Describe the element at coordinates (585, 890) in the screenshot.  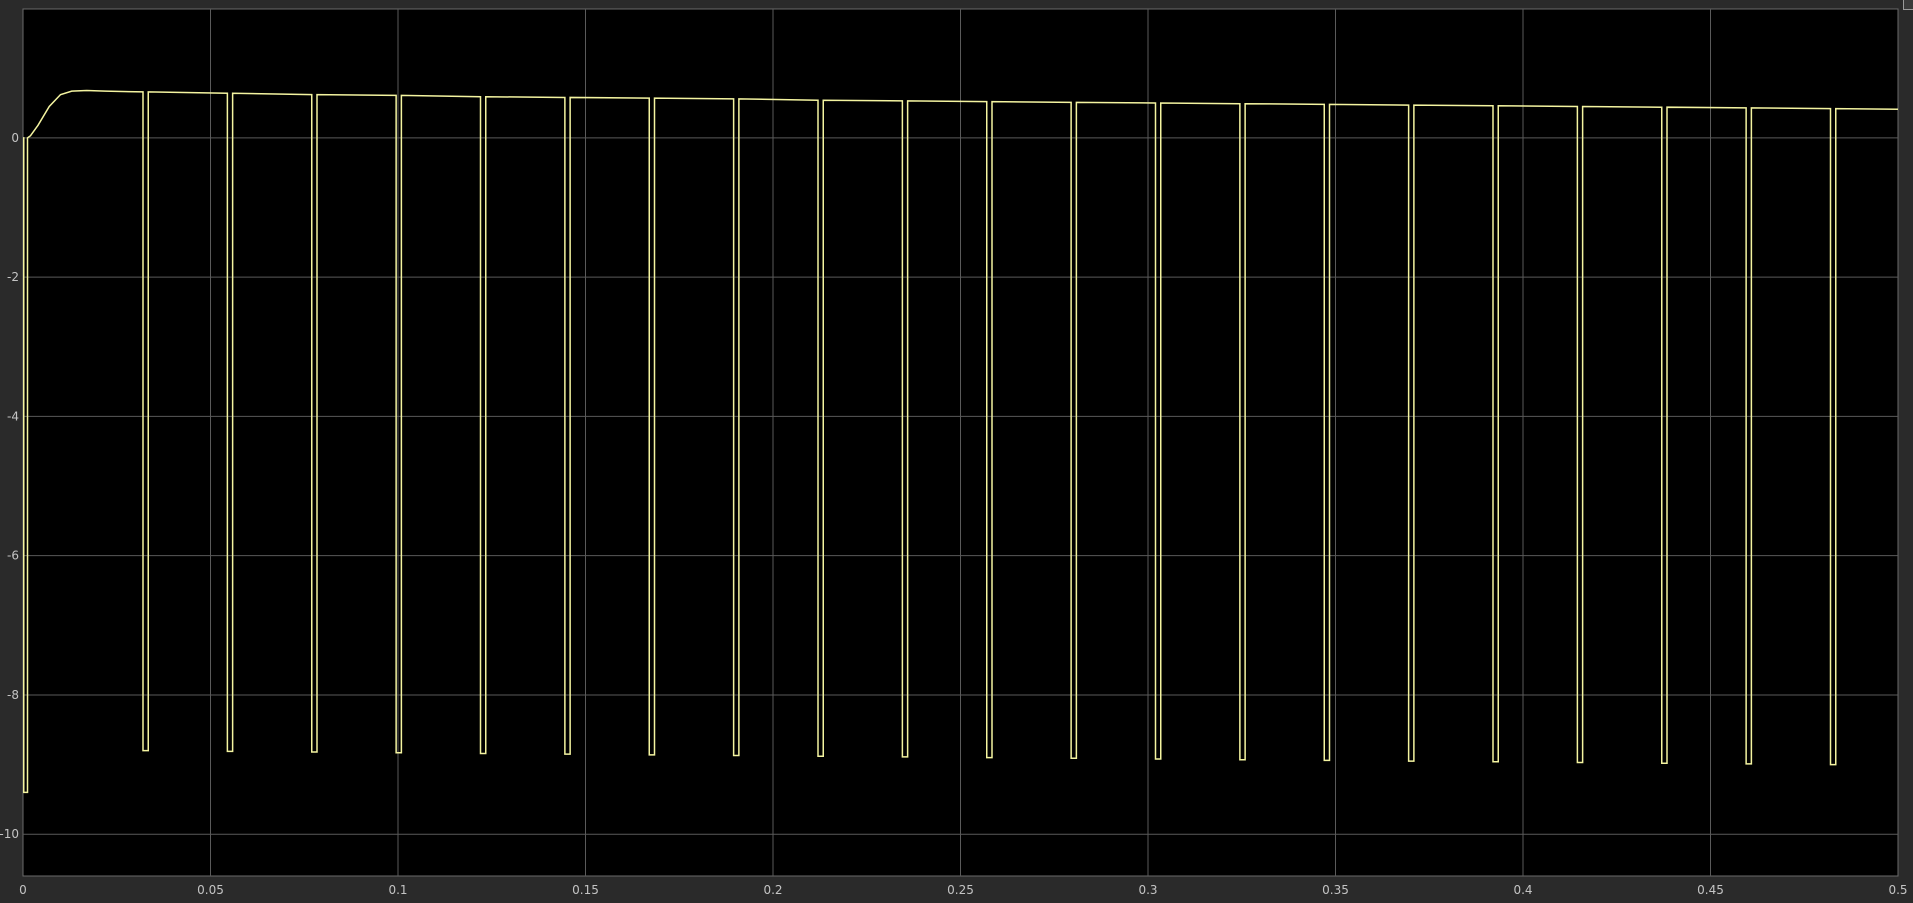
I see `x-tick-label: 0.15` at that location.